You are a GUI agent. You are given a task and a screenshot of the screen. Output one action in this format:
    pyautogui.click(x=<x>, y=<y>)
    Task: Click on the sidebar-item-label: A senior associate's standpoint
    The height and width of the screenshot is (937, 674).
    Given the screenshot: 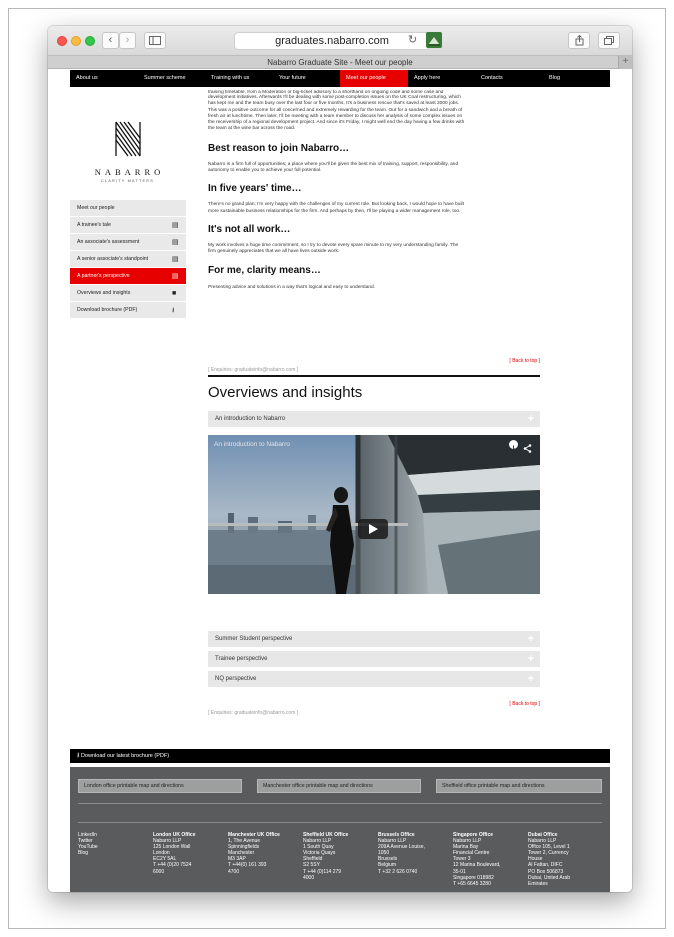 What is the action you would take?
    pyautogui.click(x=113, y=259)
    